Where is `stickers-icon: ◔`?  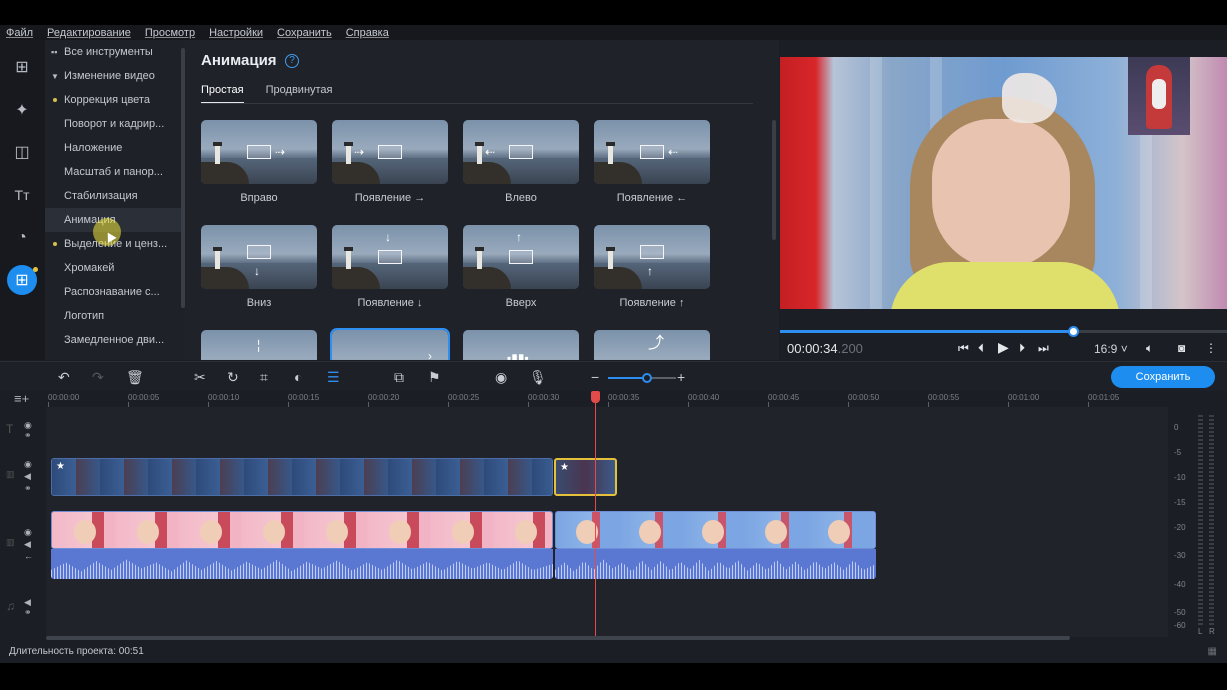
stickers-icon: ◔ is located at coordinates (22, 238).